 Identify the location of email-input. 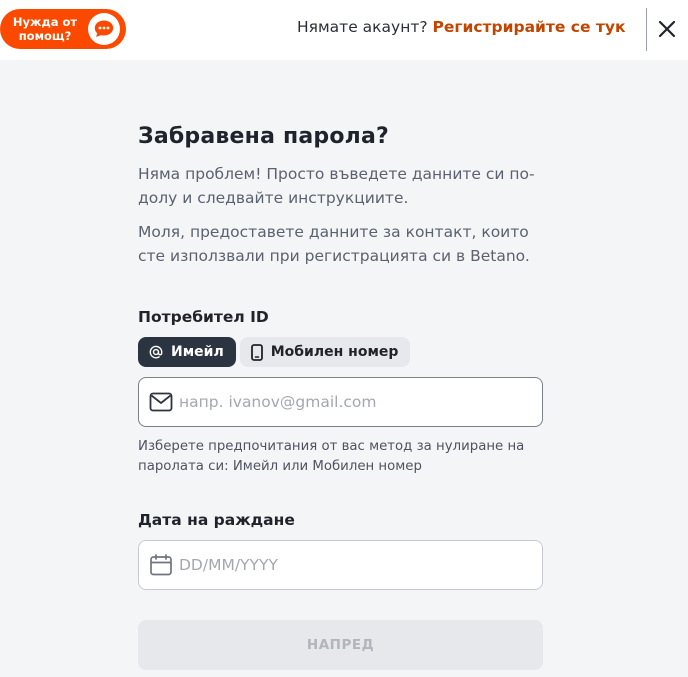
(349, 402).